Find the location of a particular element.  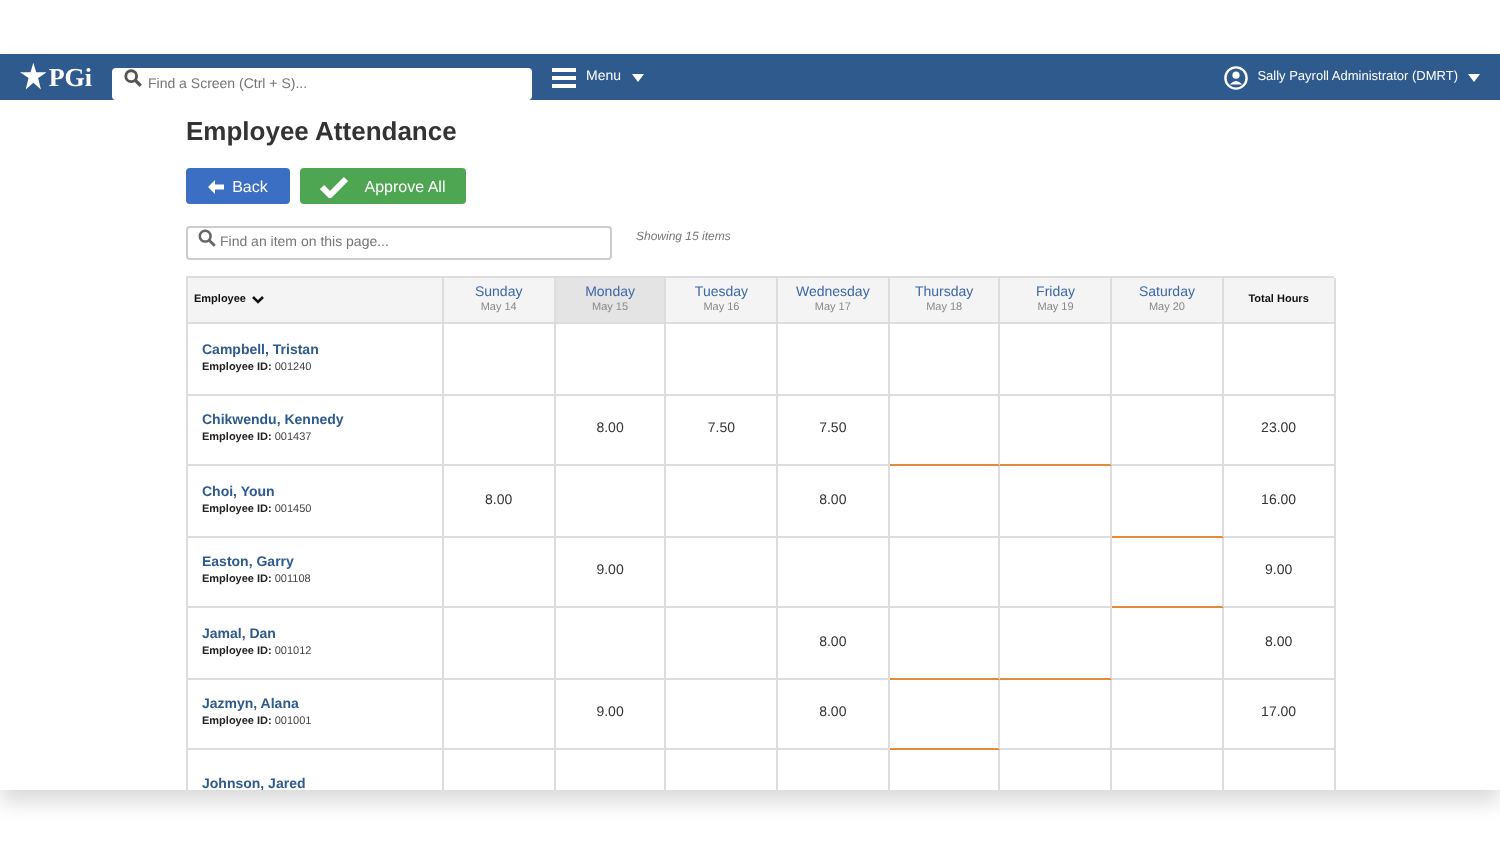

chevron-down-icon is located at coordinates (257, 300).